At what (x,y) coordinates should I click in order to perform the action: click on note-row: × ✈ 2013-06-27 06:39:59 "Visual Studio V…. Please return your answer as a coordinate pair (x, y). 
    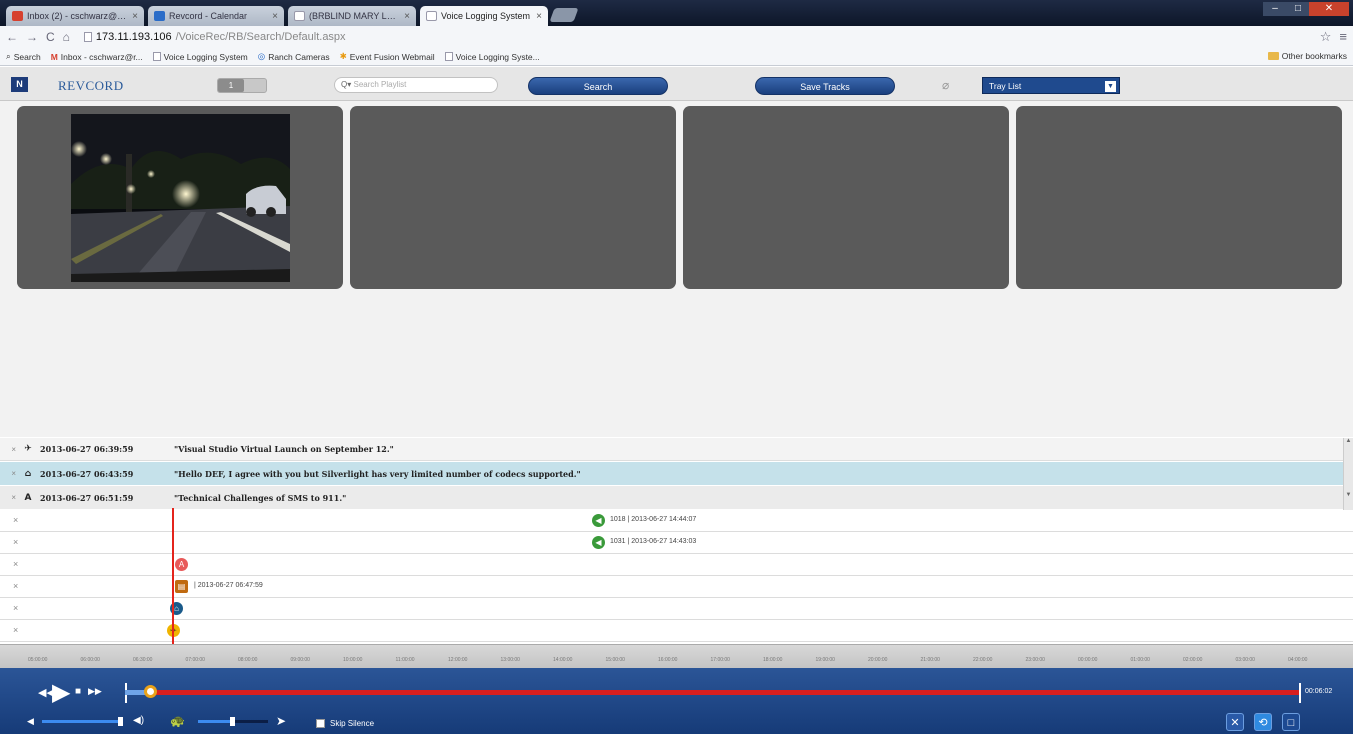
    Looking at the image, I should click on (671, 449).